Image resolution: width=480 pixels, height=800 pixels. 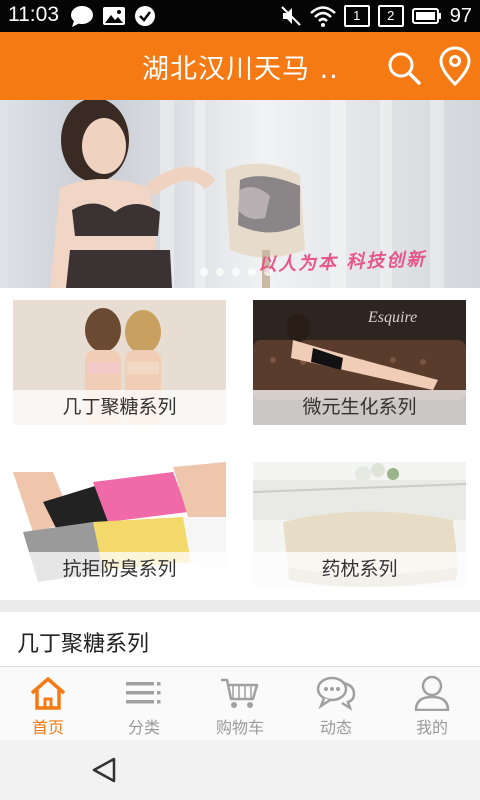 I want to click on category-label: 几丁聚糖系列, so click(x=119, y=407).